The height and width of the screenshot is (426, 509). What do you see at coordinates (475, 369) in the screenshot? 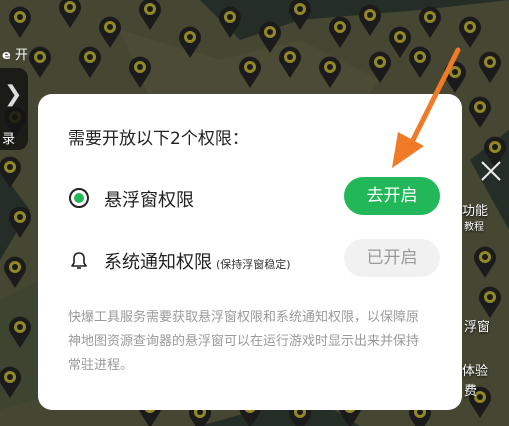
I see `side-right-label-trial: 体验` at bounding box center [475, 369].